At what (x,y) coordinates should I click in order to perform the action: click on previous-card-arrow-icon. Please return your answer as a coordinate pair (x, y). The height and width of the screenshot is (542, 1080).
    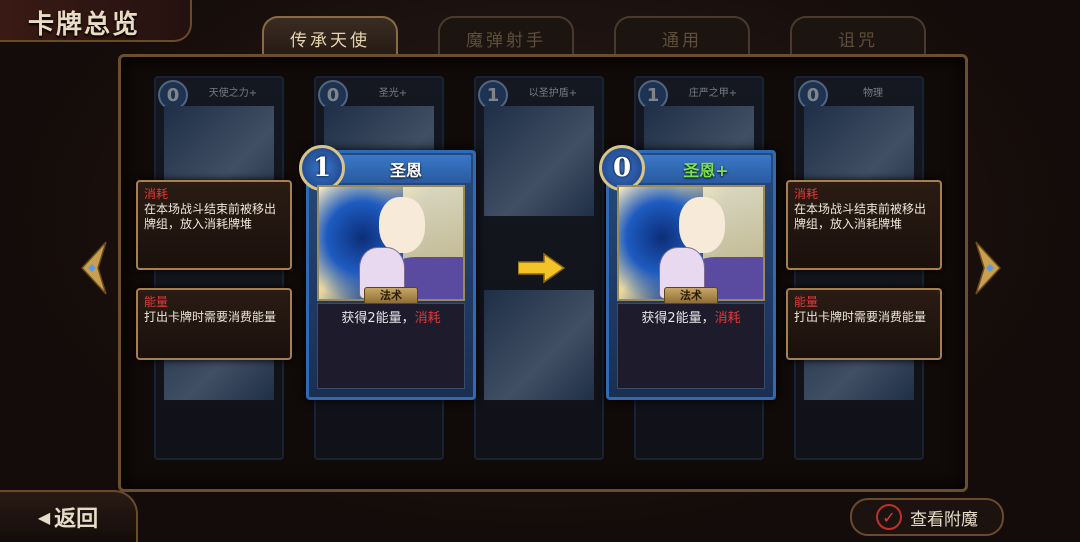
    Looking at the image, I should click on (93, 268).